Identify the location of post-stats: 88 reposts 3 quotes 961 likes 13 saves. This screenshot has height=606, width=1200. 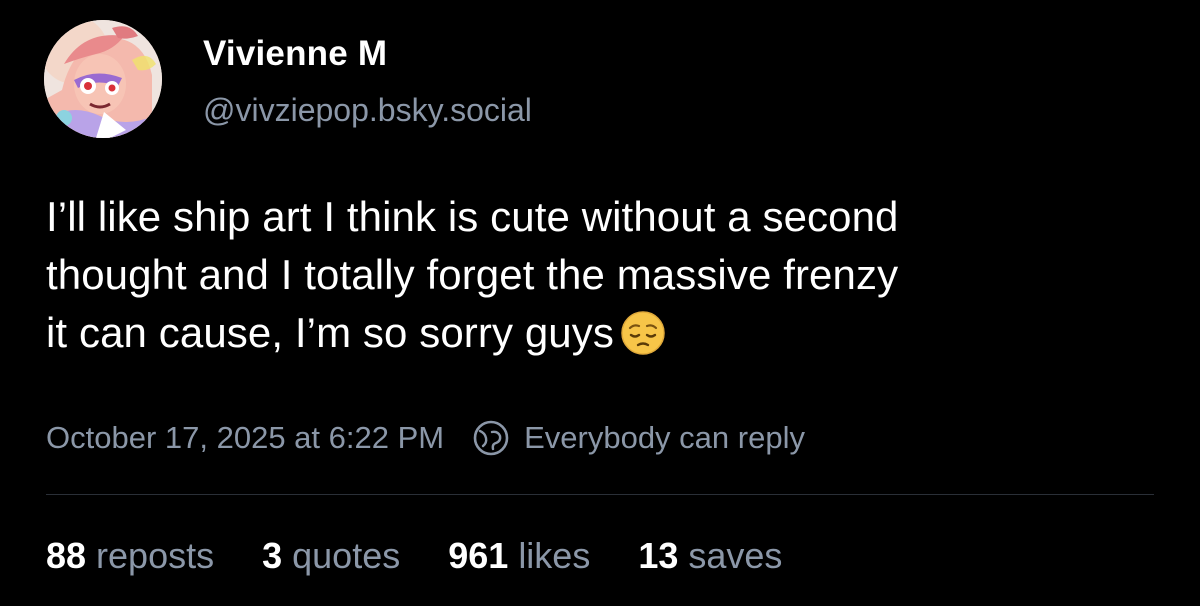
(438, 556).